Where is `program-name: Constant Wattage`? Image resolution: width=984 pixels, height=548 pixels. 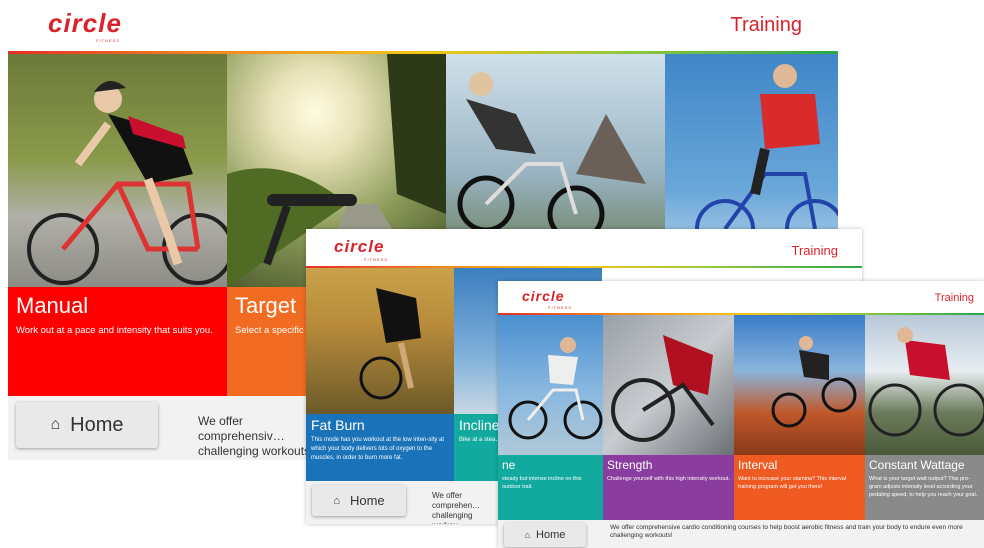
program-name: Constant Wattage is located at coordinates (917, 465).